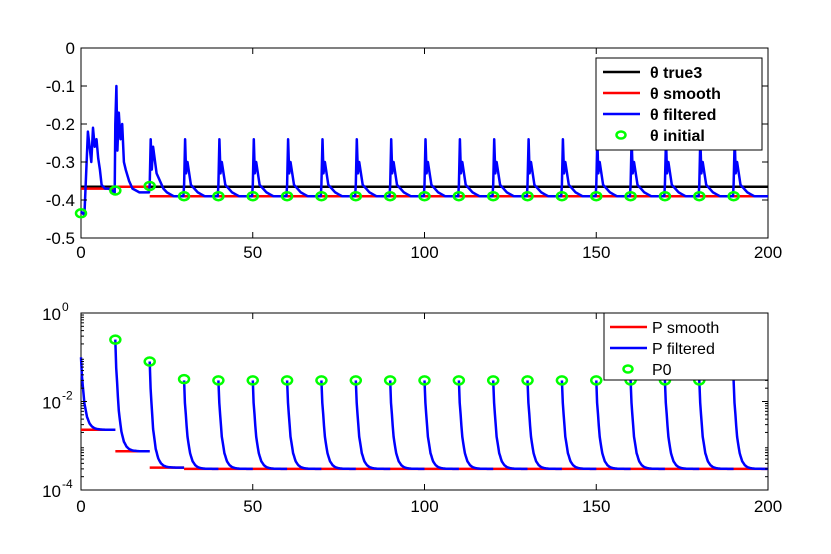 This screenshot has width=831, height=554. What do you see at coordinates (685, 94) in the screenshot?
I see `legend-label-smooth: θ smooth` at bounding box center [685, 94].